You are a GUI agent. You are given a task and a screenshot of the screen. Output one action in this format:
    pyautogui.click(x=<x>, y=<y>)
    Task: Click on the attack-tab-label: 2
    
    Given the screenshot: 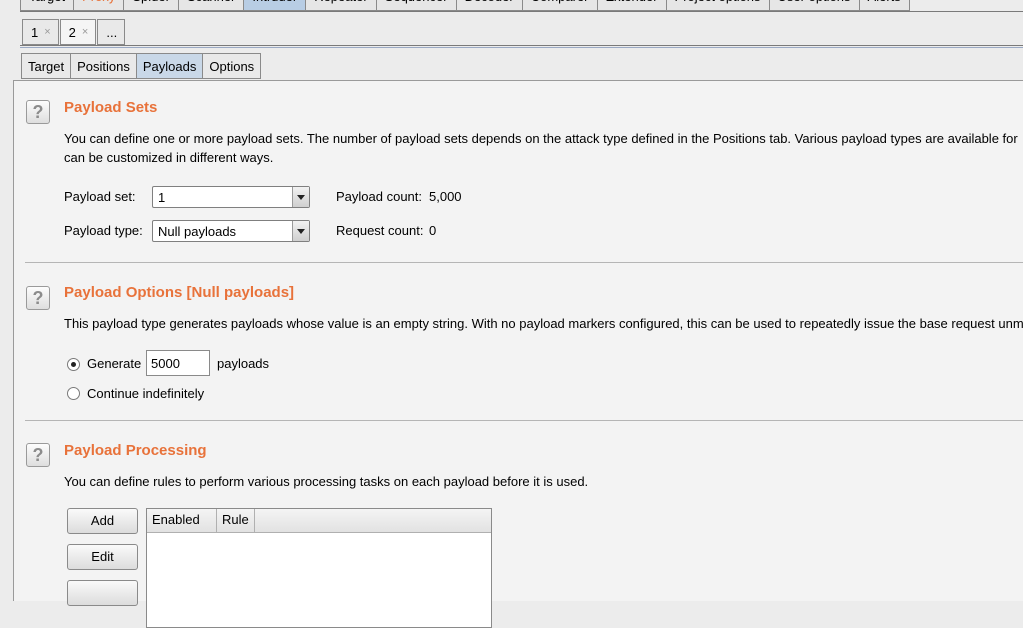 What is the action you would take?
    pyautogui.click(x=72, y=32)
    